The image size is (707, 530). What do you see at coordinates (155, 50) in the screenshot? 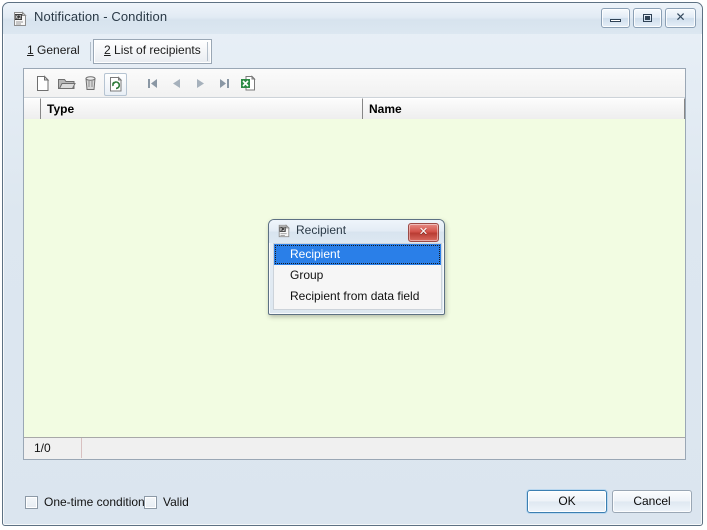
I see `tab-list-of-recipients-label: List of recipients` at bounding box center [155, 50].